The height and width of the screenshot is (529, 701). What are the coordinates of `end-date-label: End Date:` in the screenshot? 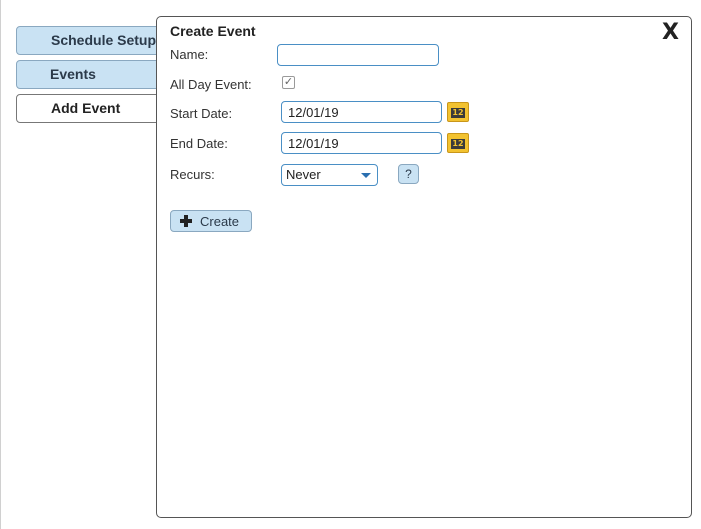 It's located at (199, 143).